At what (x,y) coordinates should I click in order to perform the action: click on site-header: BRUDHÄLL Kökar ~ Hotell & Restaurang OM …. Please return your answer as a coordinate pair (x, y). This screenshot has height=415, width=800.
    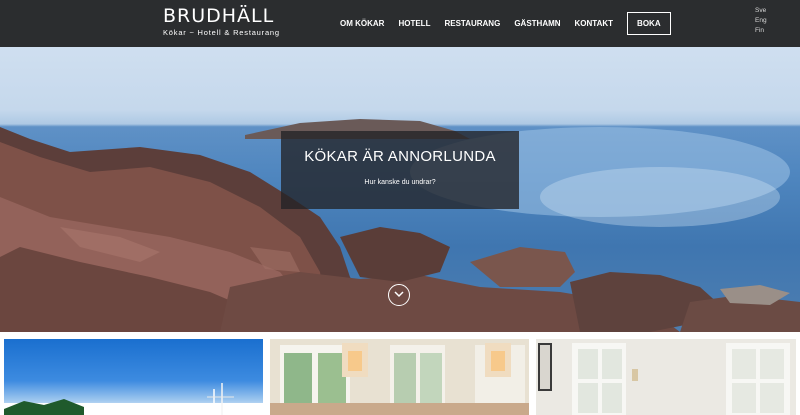
    Looking at the image, I should click on (400, 23).